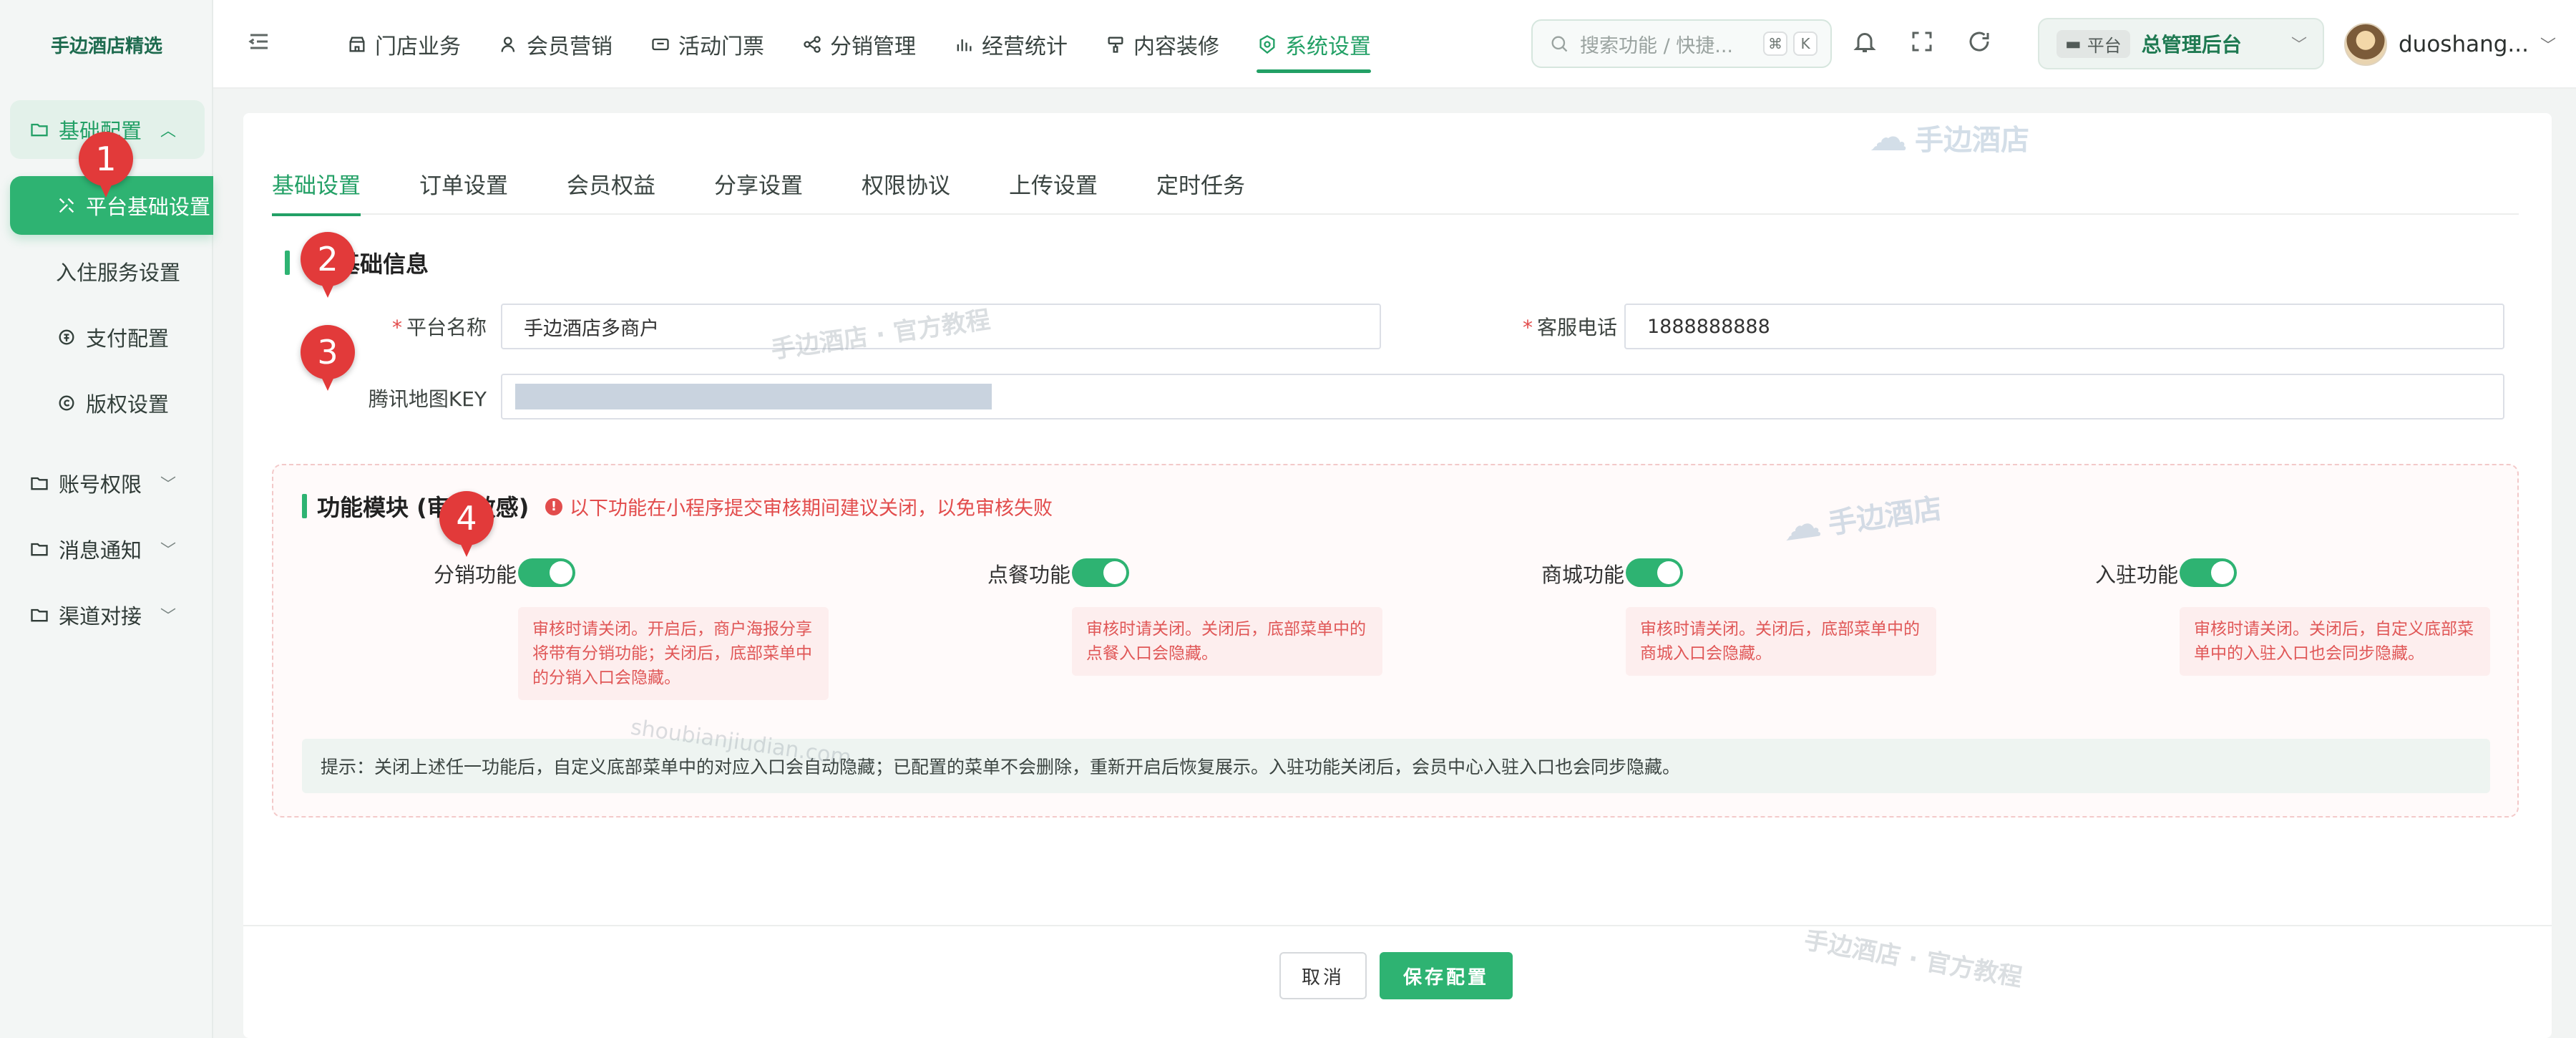 Image resolution: width=2576 pixels, height=1038 pixels. I want to click on platform-name: 总管理后台, so click(2191, 45).